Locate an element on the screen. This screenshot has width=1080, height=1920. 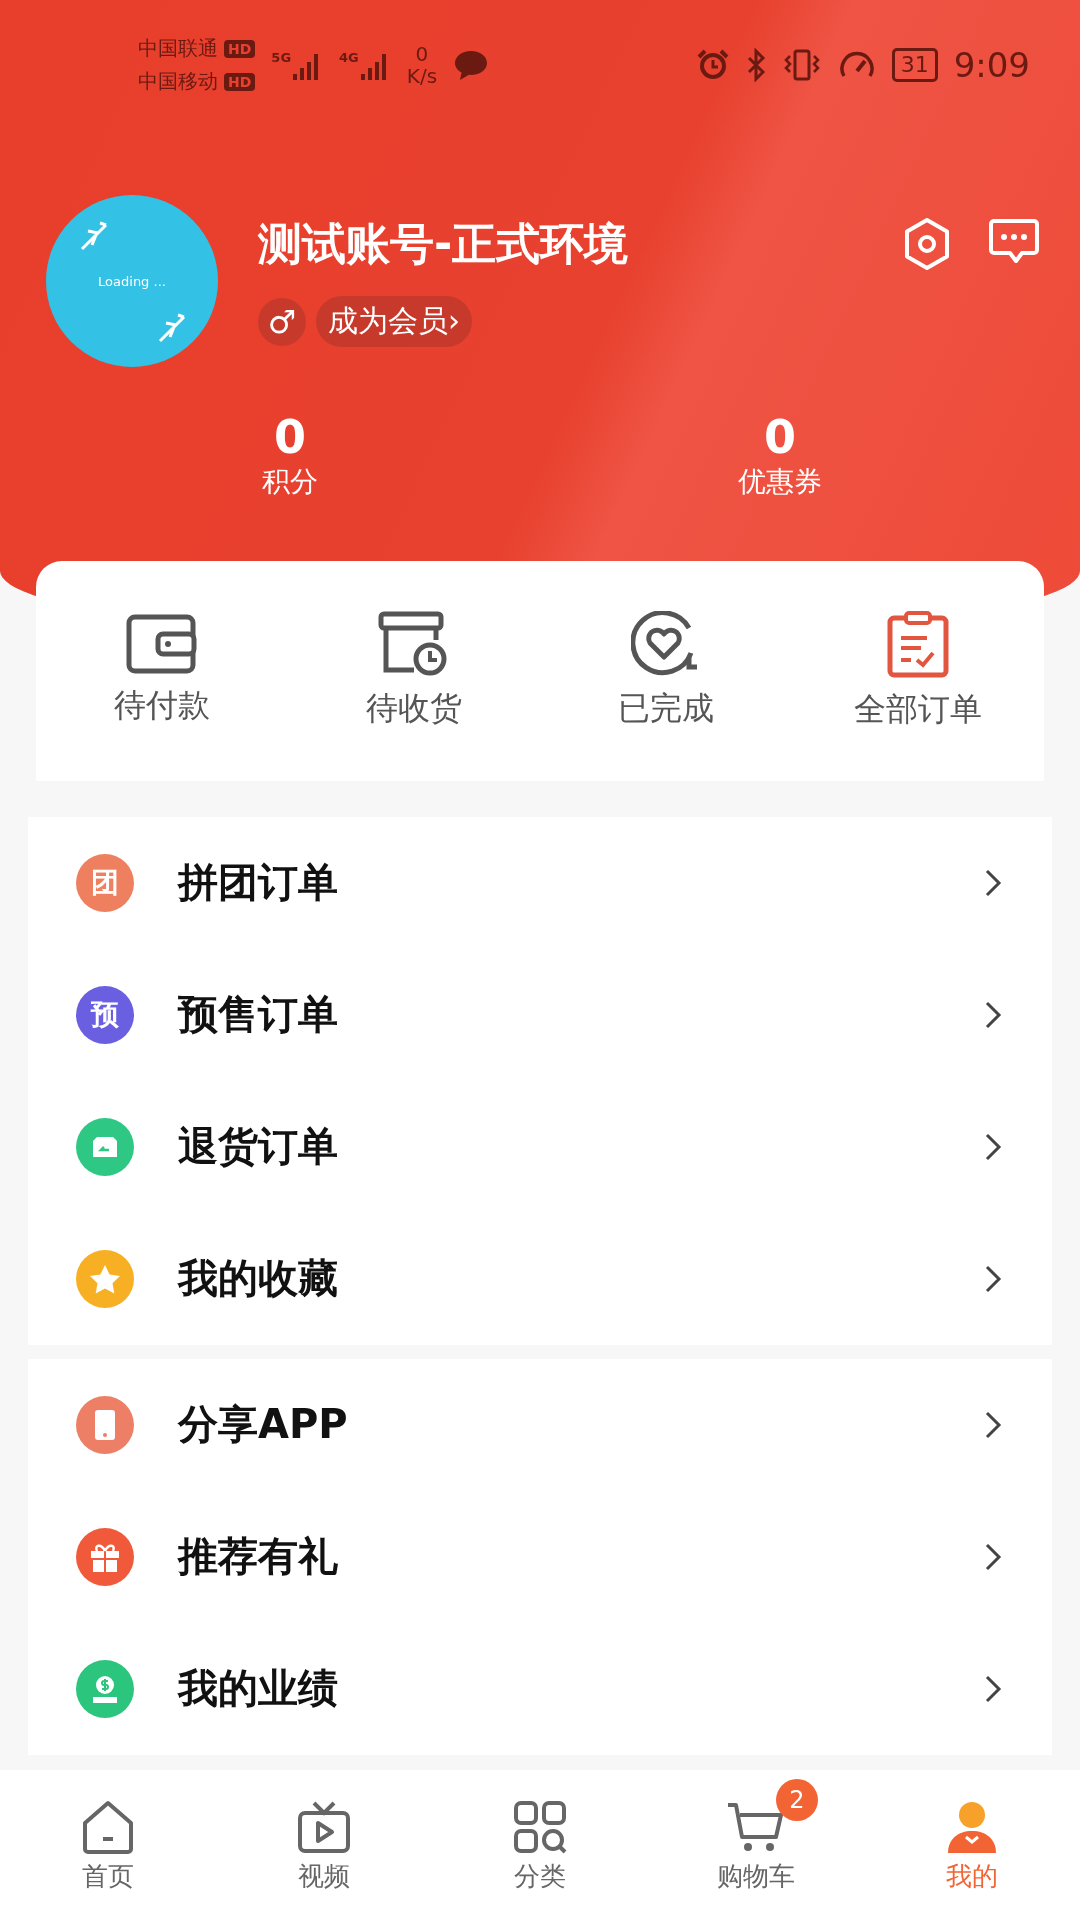
speed-value: 0 is located at coordinates (422, 54).